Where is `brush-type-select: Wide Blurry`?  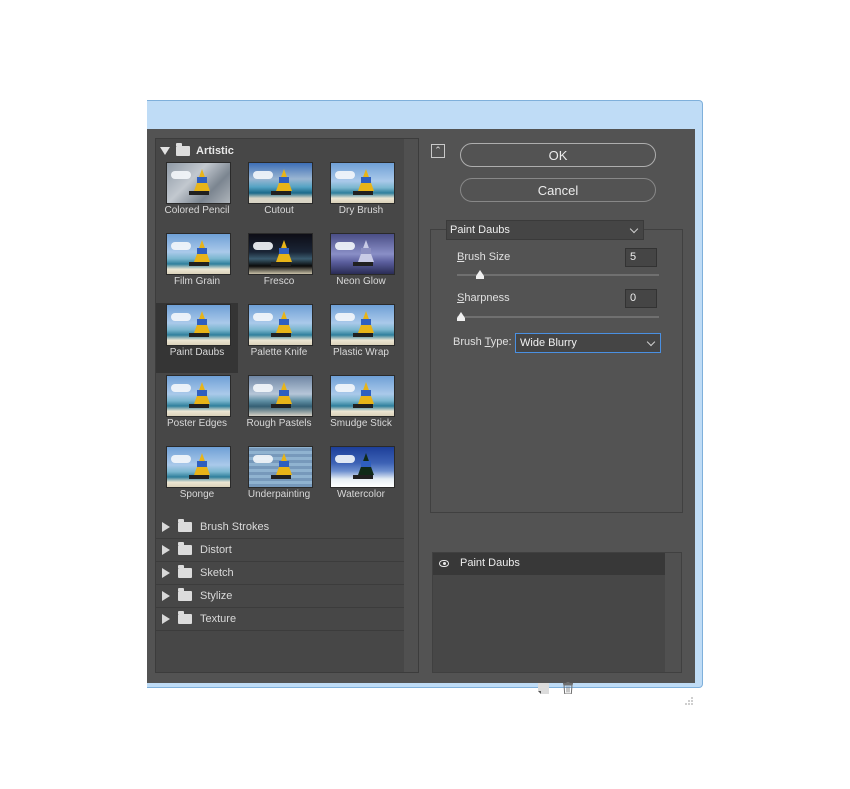
brush-type-select: Wide Blurry is located at coordinates (588, 343).